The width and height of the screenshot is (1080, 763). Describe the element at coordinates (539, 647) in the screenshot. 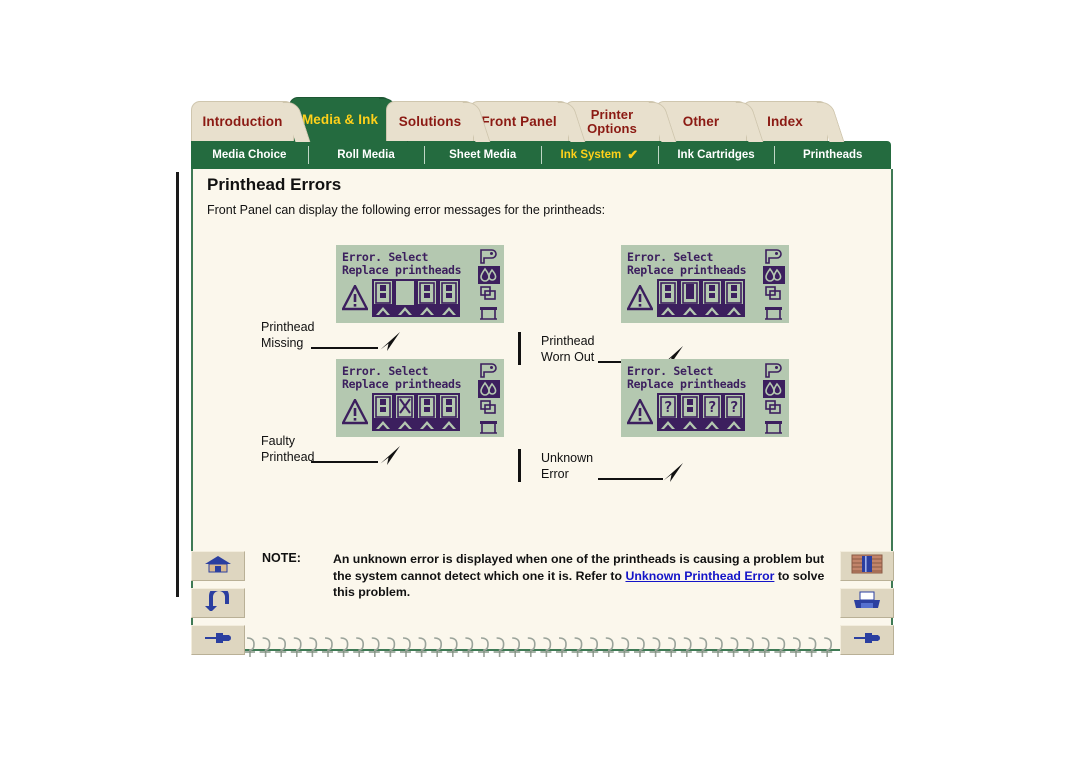

I see `spiral-binding` at that location.